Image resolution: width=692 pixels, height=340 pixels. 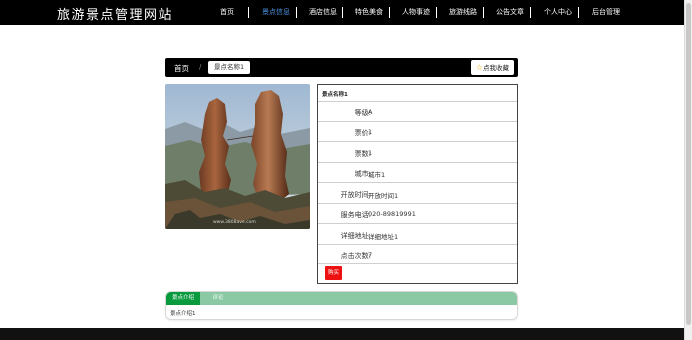 I want to click on breadcrumb-current: 景点名称1, so click(x=229, y=67).